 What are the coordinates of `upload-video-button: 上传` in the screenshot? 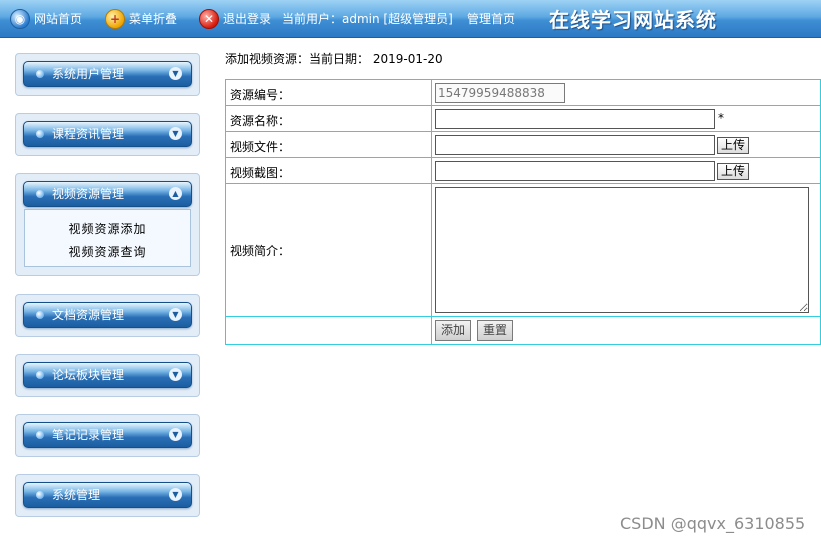 It's located at (733, 145).